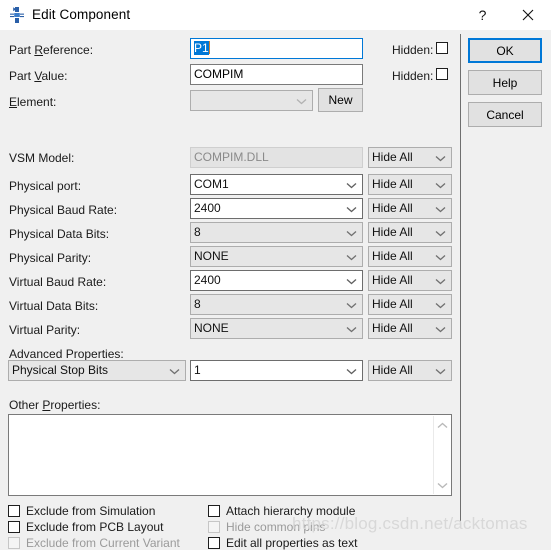  What do you see at coordinates (441, 455) in the screenshot?
I see `textarea-scrollbar` at bounding box center [441, 455].